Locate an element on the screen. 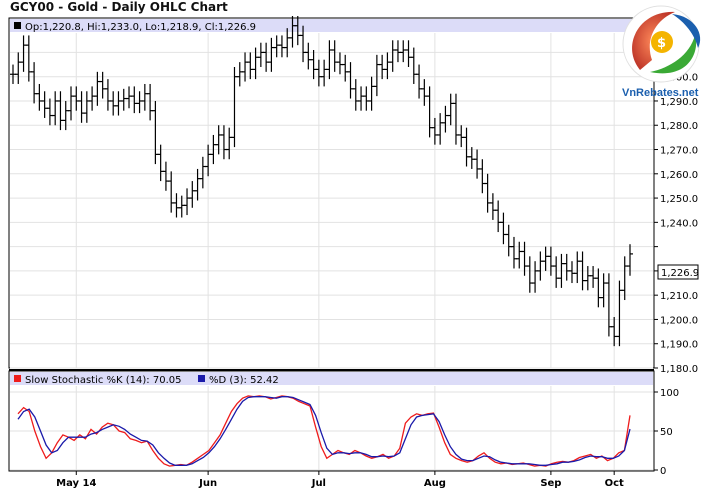 Image resolution: width=706 pixels, height=491 pixels. x-tick-label: Aug is located at coordinates (435, 483).